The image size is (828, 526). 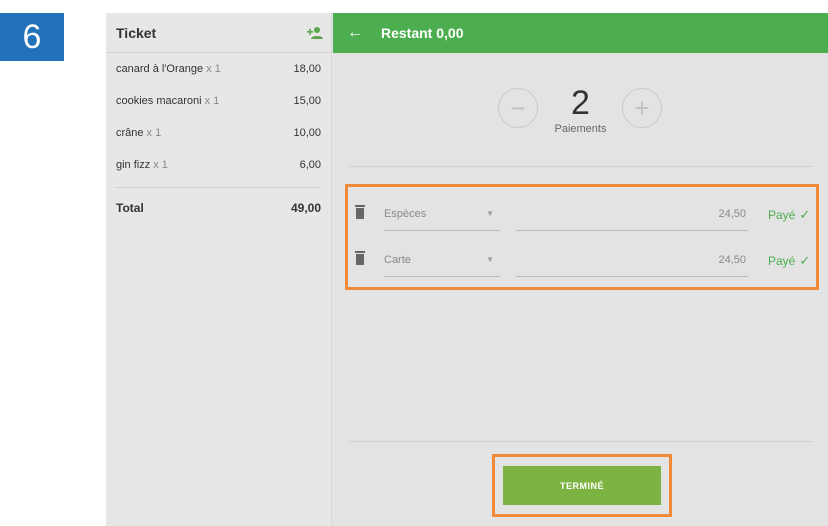 What do you see at coordinates (355, 33) in the screenshot?
I see `back-arrow-icon: ←` at bounding box center [355, 33].